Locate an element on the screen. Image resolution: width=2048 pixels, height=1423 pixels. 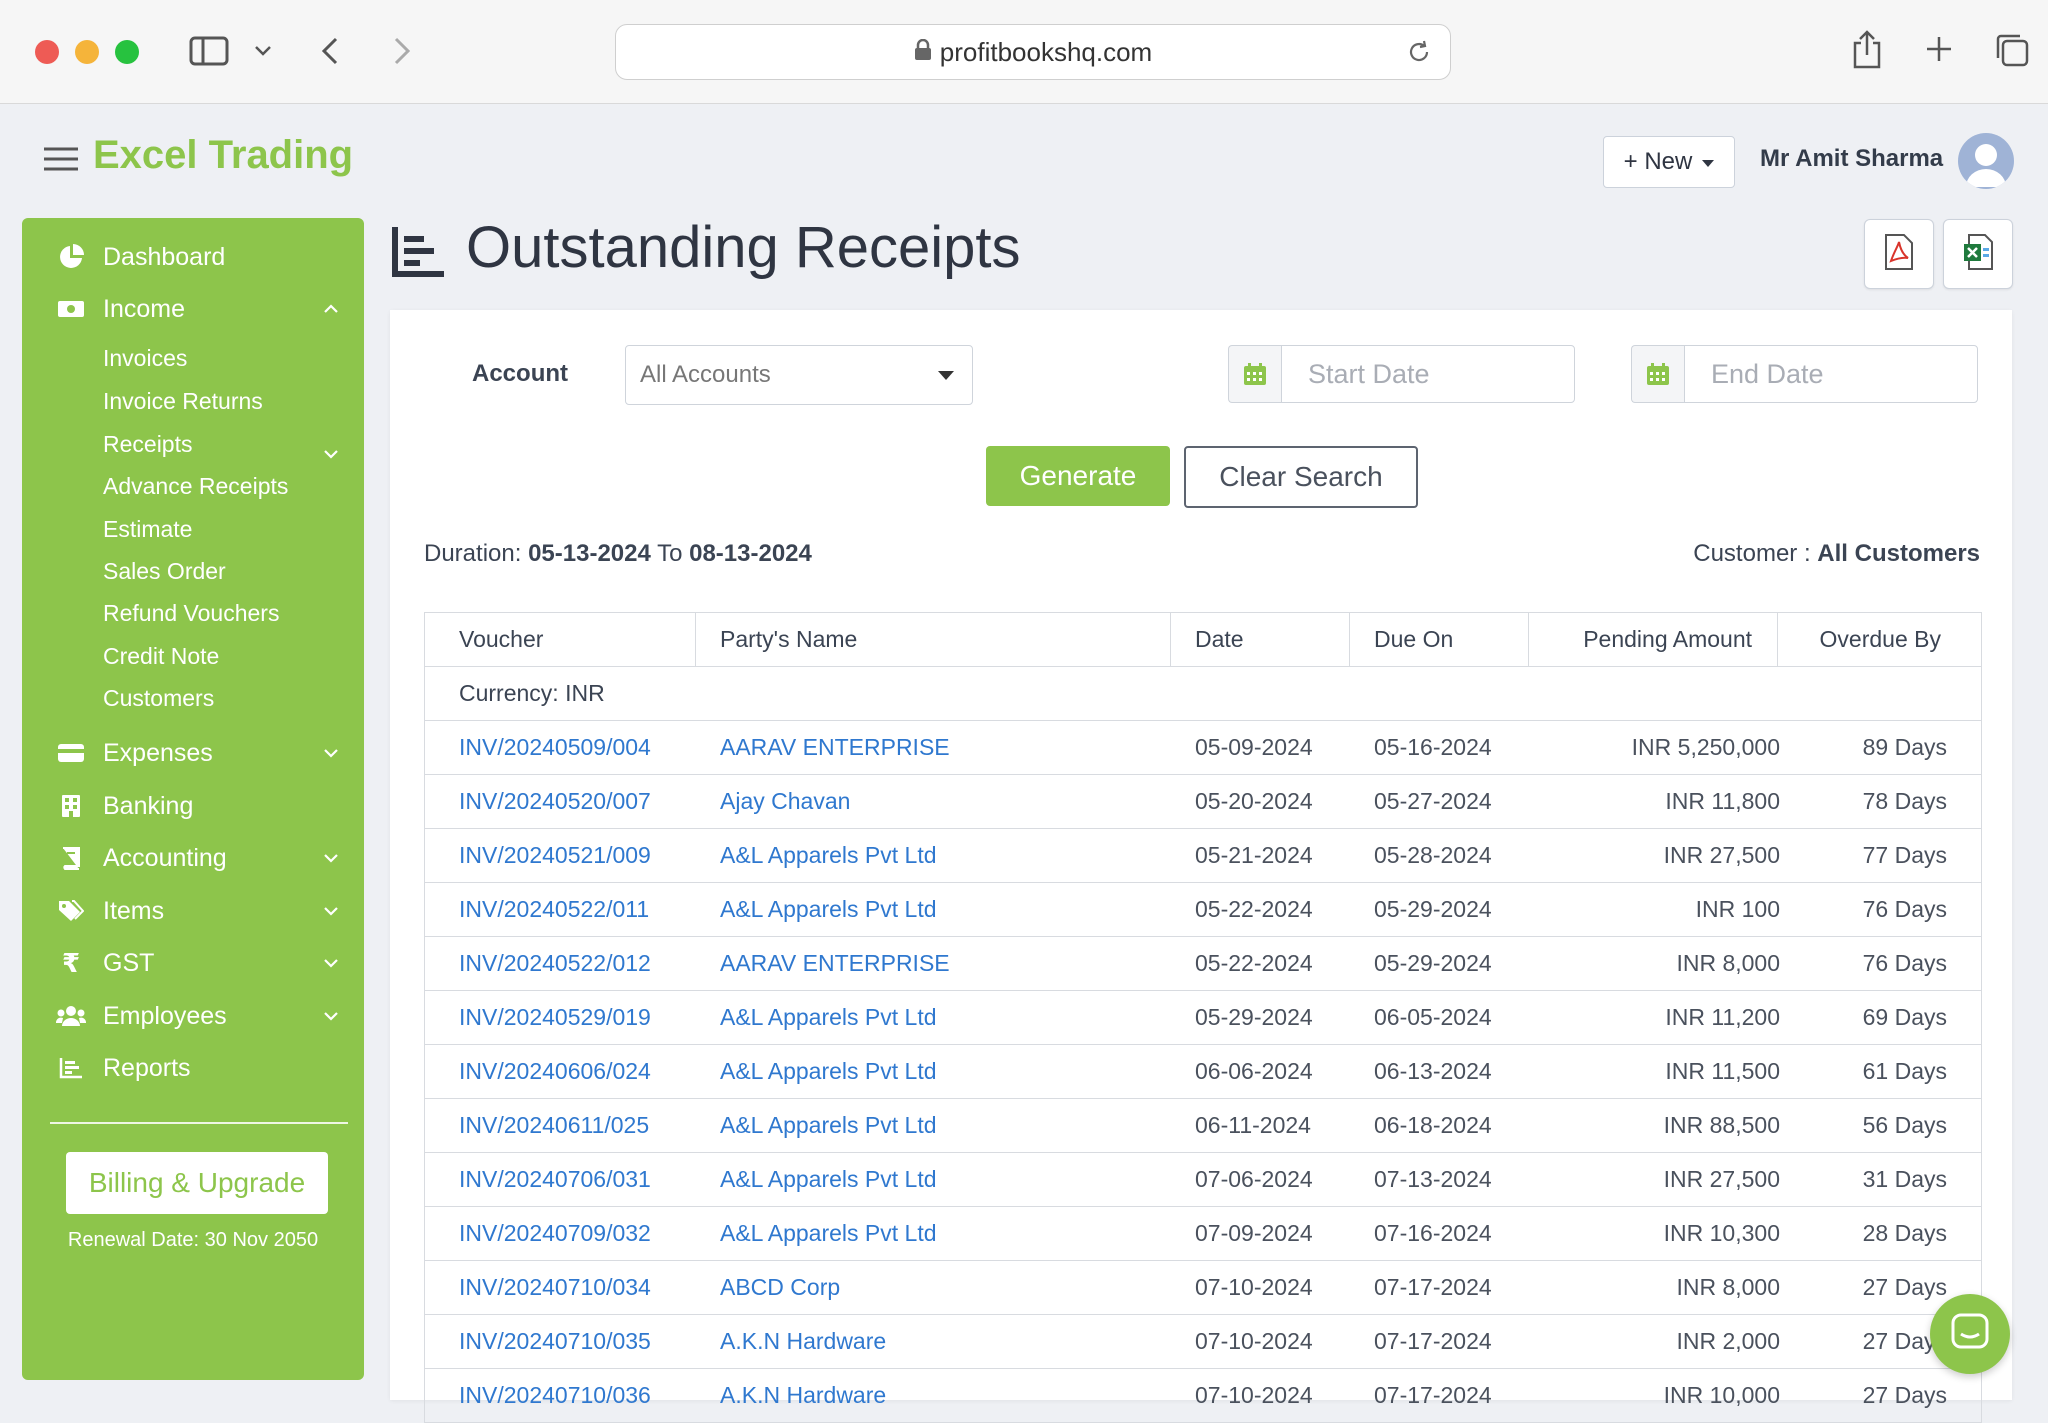
cell-voucher: INV/20240606/024 is located at coordinates (555, 1071).